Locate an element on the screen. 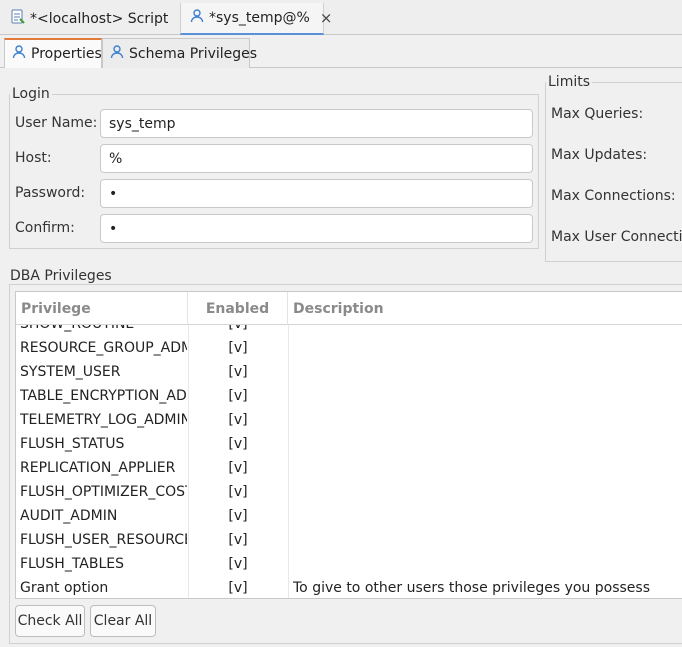  tab-user-editor: *sys_temp@% × is located at coordinates (256, 19).